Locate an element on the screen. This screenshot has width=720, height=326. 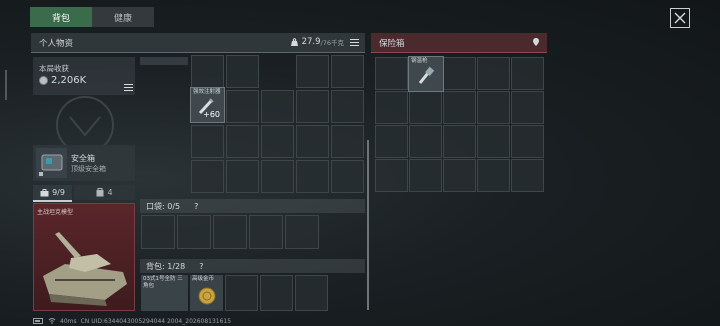
key-icon is located at coordinates (426, 75).